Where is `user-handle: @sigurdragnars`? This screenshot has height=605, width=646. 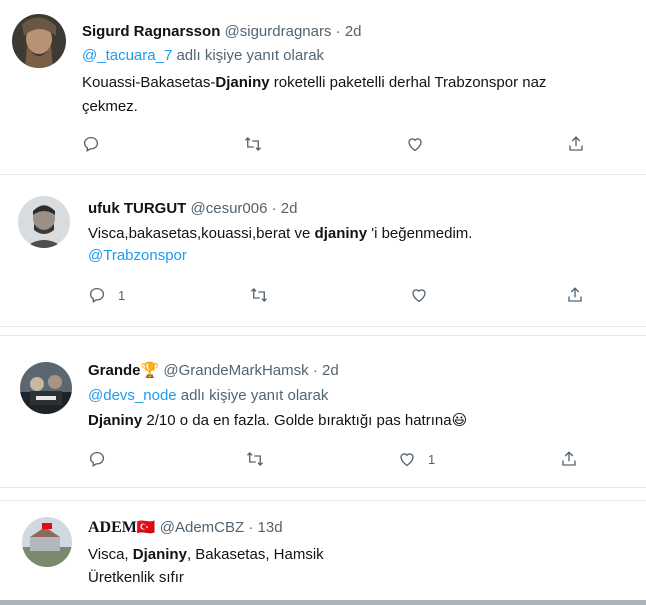
user-handle: @sigurdragnars is located at coordinates (278, 31).